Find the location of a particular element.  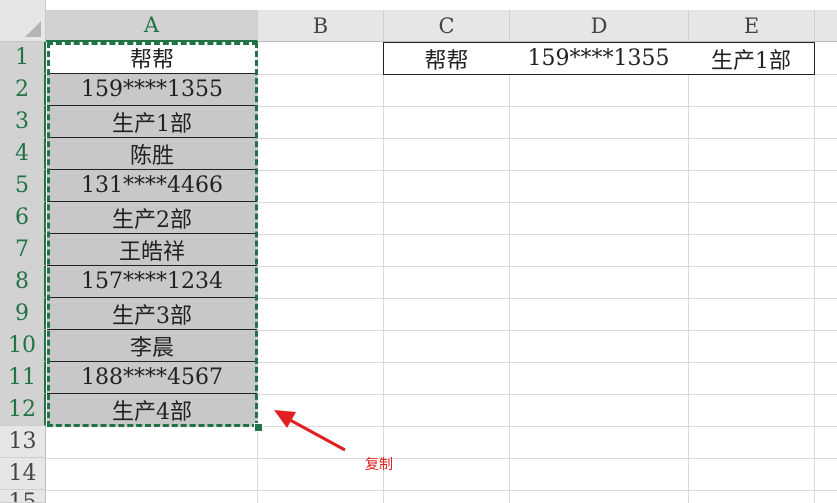

annotation-arrow-icon is located at coordinates (310, 431).